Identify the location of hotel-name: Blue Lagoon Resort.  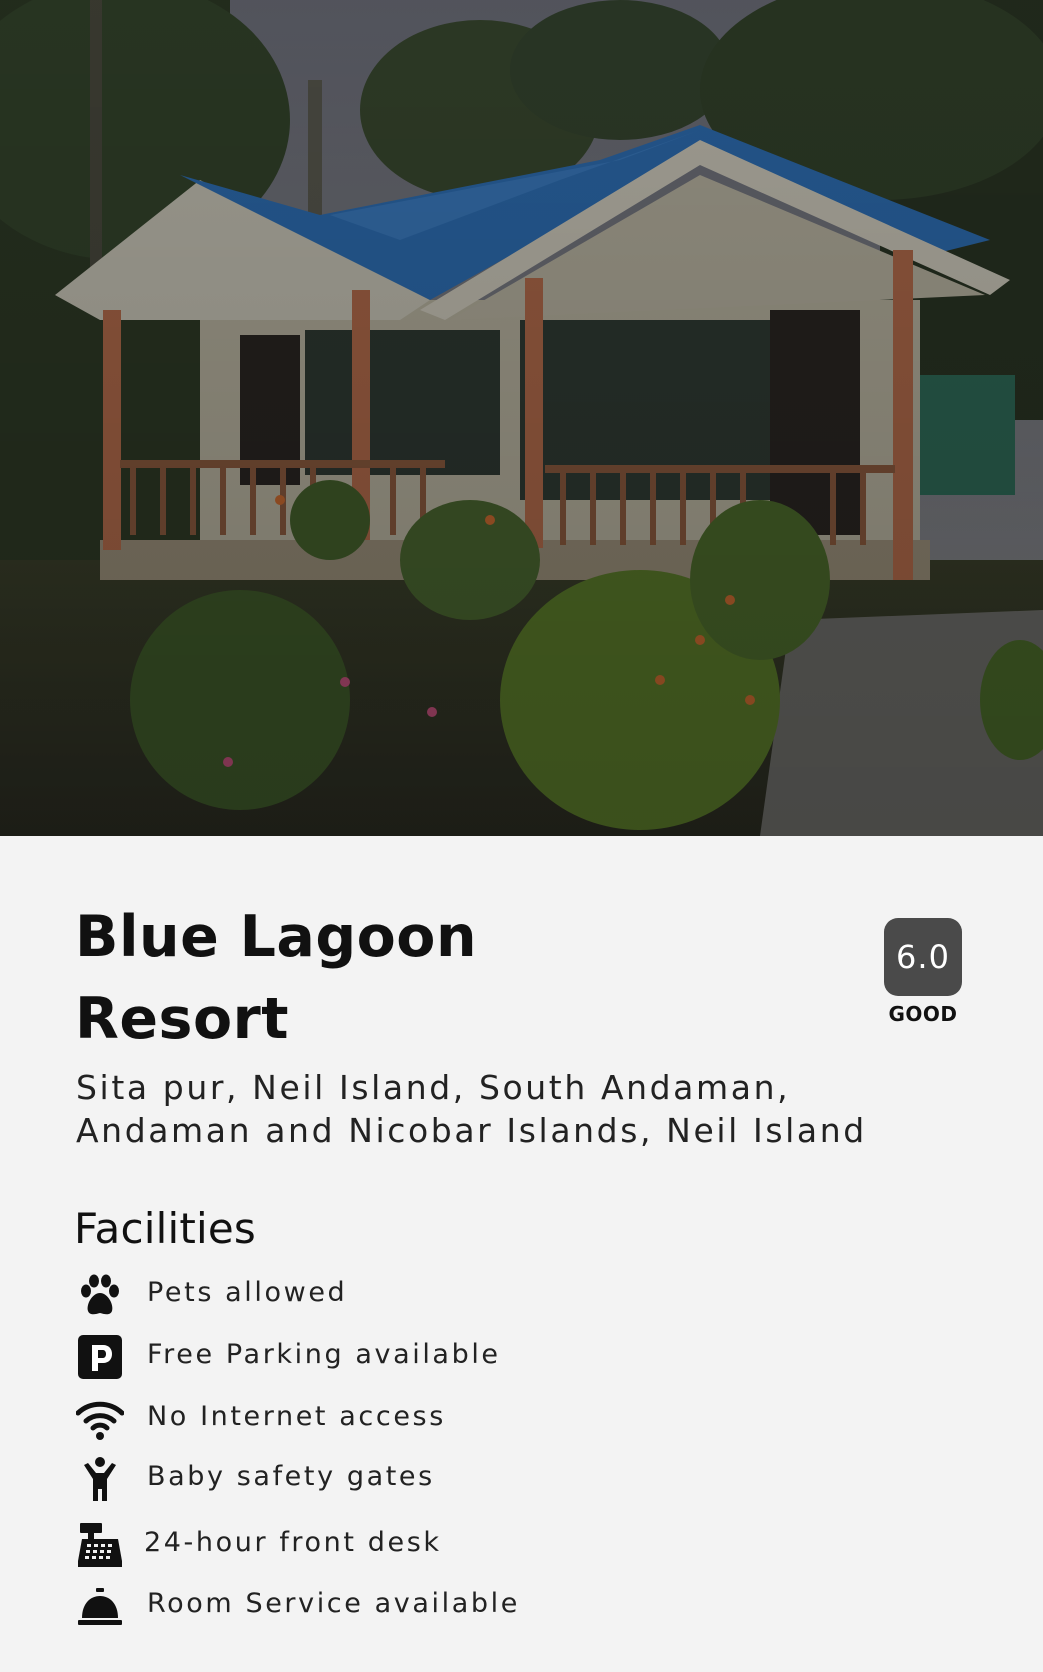
(435, 978).